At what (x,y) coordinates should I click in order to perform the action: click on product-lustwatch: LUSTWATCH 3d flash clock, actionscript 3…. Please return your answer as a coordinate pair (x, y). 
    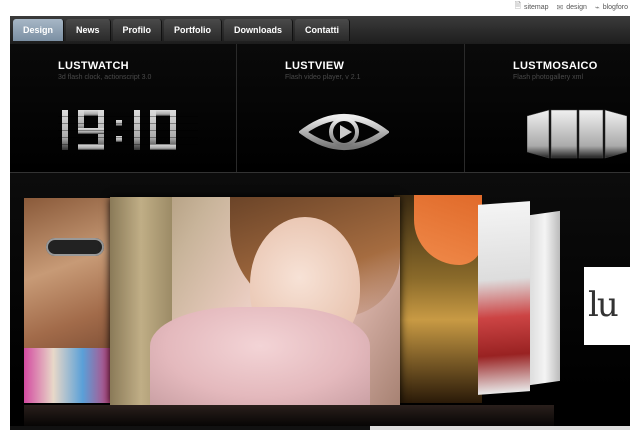
    Looking at the image, I should click on (123, 108).